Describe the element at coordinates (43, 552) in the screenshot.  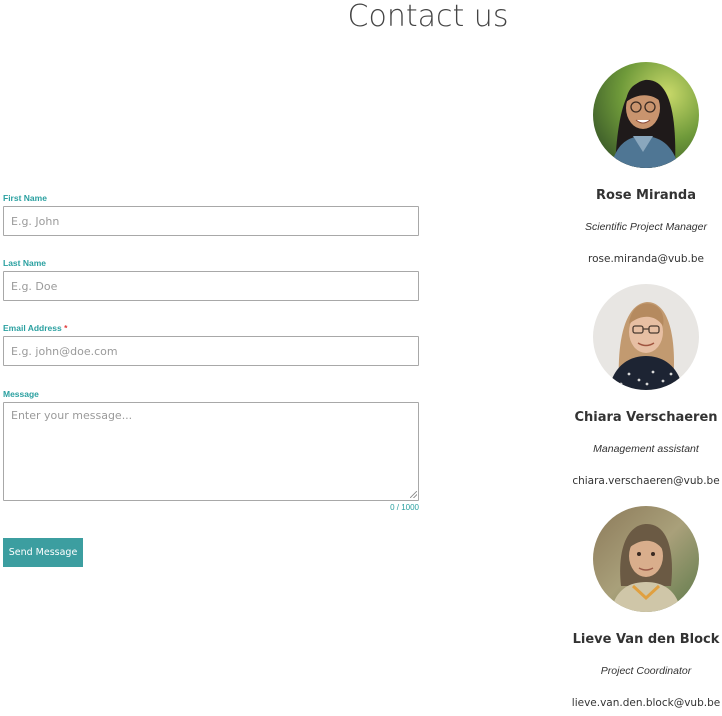
I see `send-message-button: Send Message` at that location.